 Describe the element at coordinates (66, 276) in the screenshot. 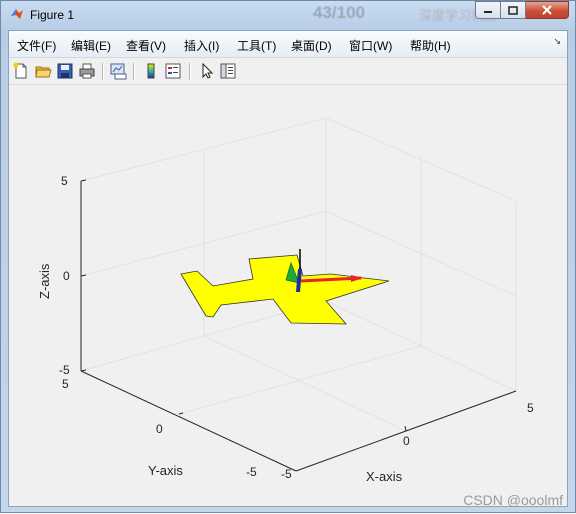

I see `z-tick-label: 0` at that location.